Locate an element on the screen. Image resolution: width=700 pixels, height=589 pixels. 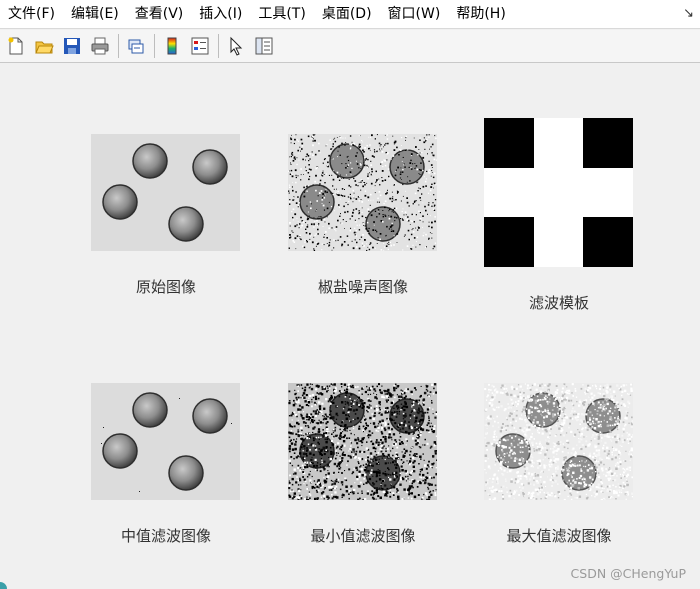
filter-template-panel is located at coordinates (558, 194).